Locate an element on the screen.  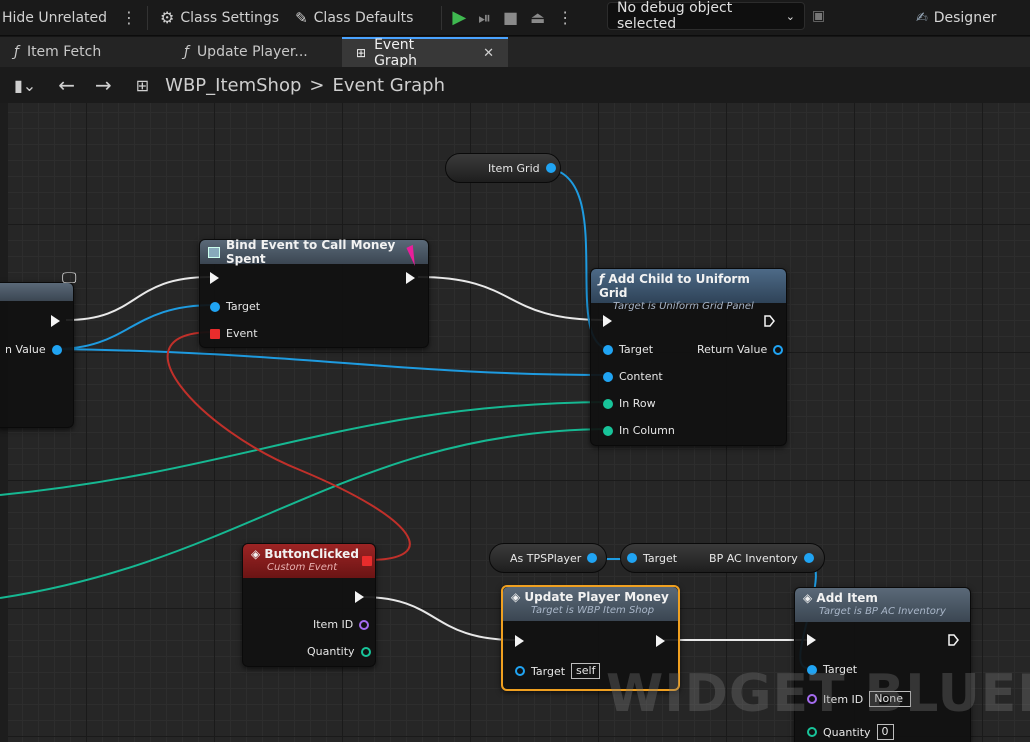
node-title: Bind Event to Call Money Spent is located at coordinates (311, 252).